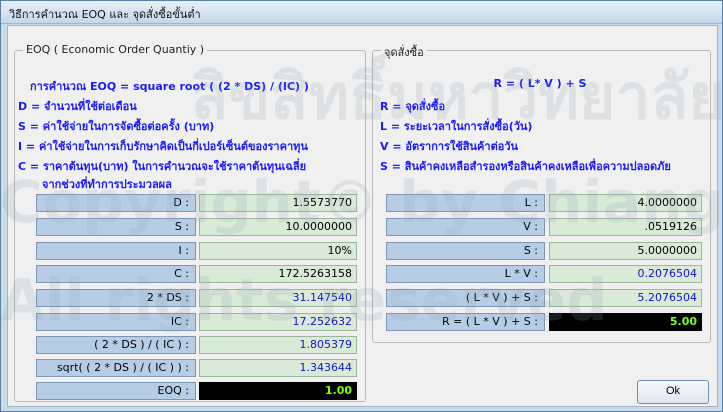 Image resolution: width=723 pixels, height=412 pixels. I want to click on rop-value-l: 4.0000000, so click(625, 203).